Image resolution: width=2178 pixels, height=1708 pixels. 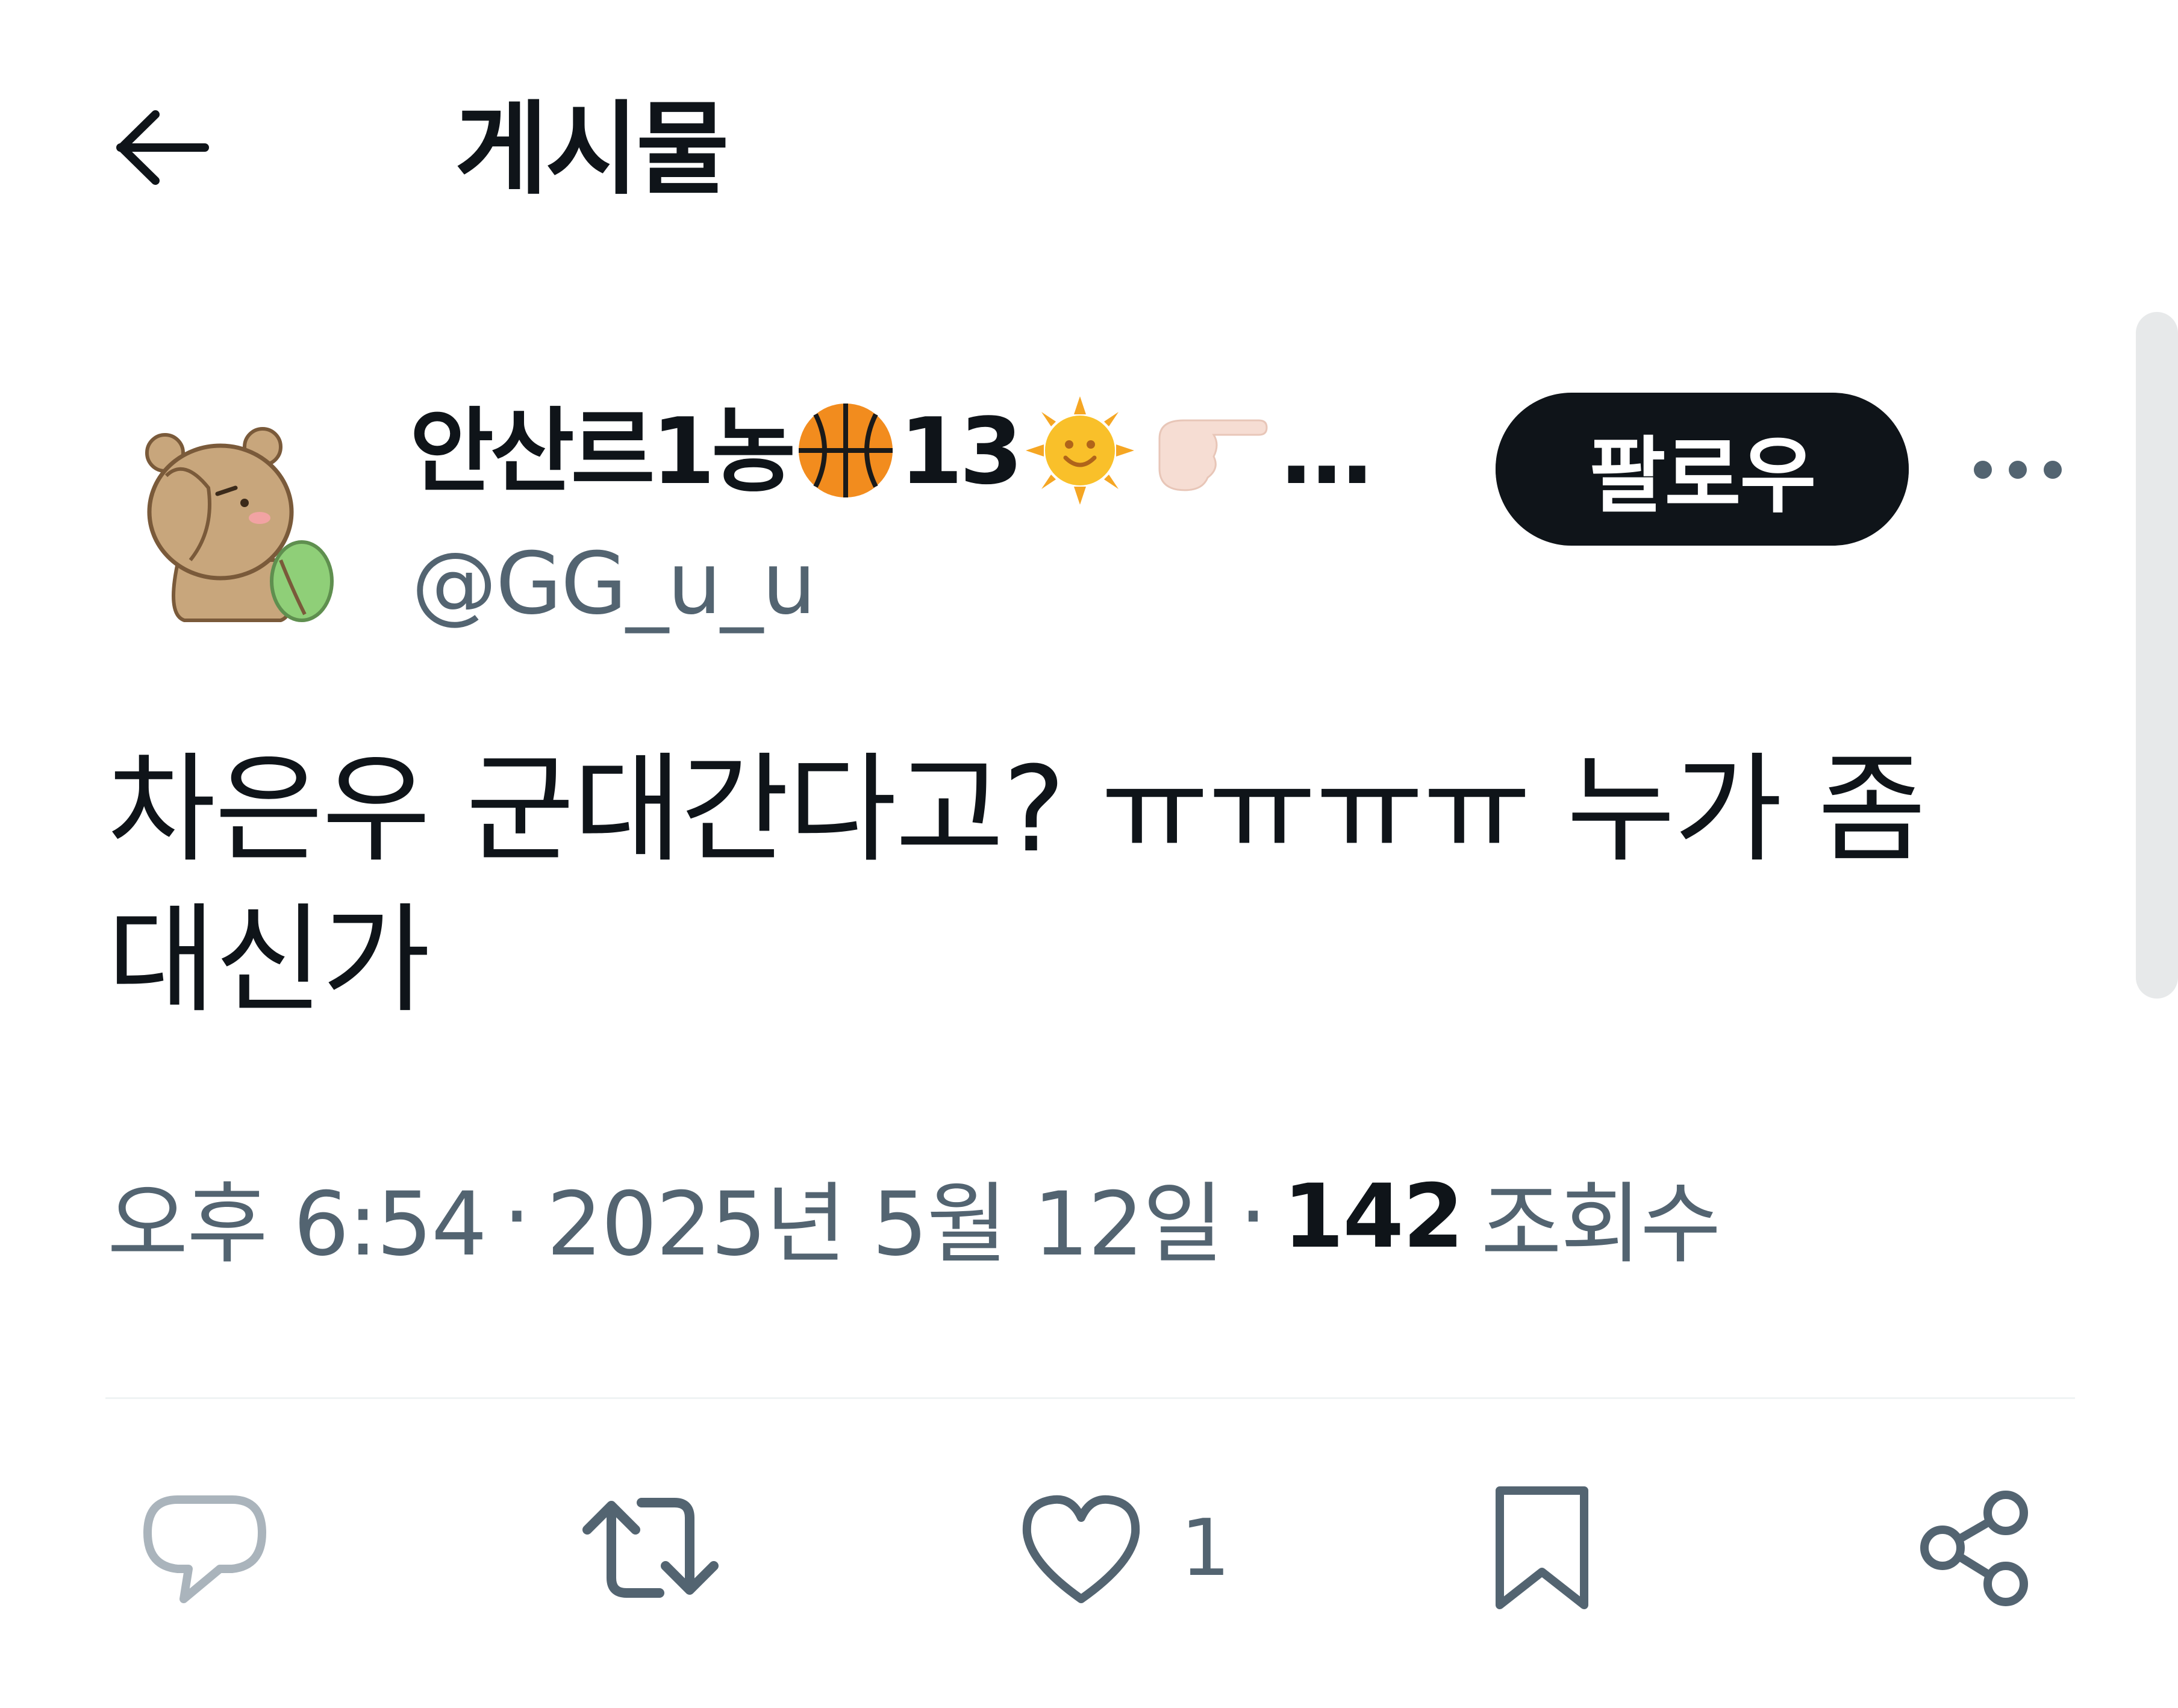 I want to click on bookmark-button, so click(x=1542, y=1548).